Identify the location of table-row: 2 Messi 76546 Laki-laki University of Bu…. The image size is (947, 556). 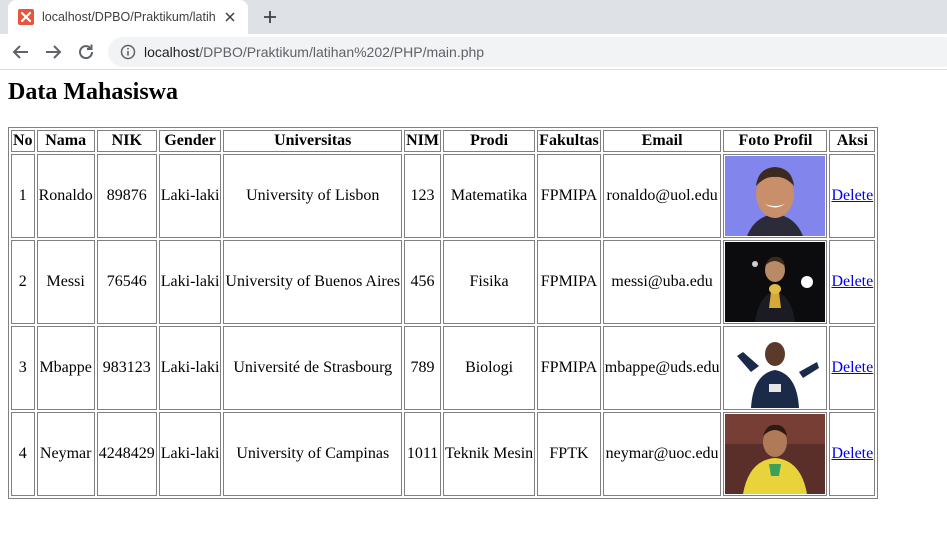
(443, 282).